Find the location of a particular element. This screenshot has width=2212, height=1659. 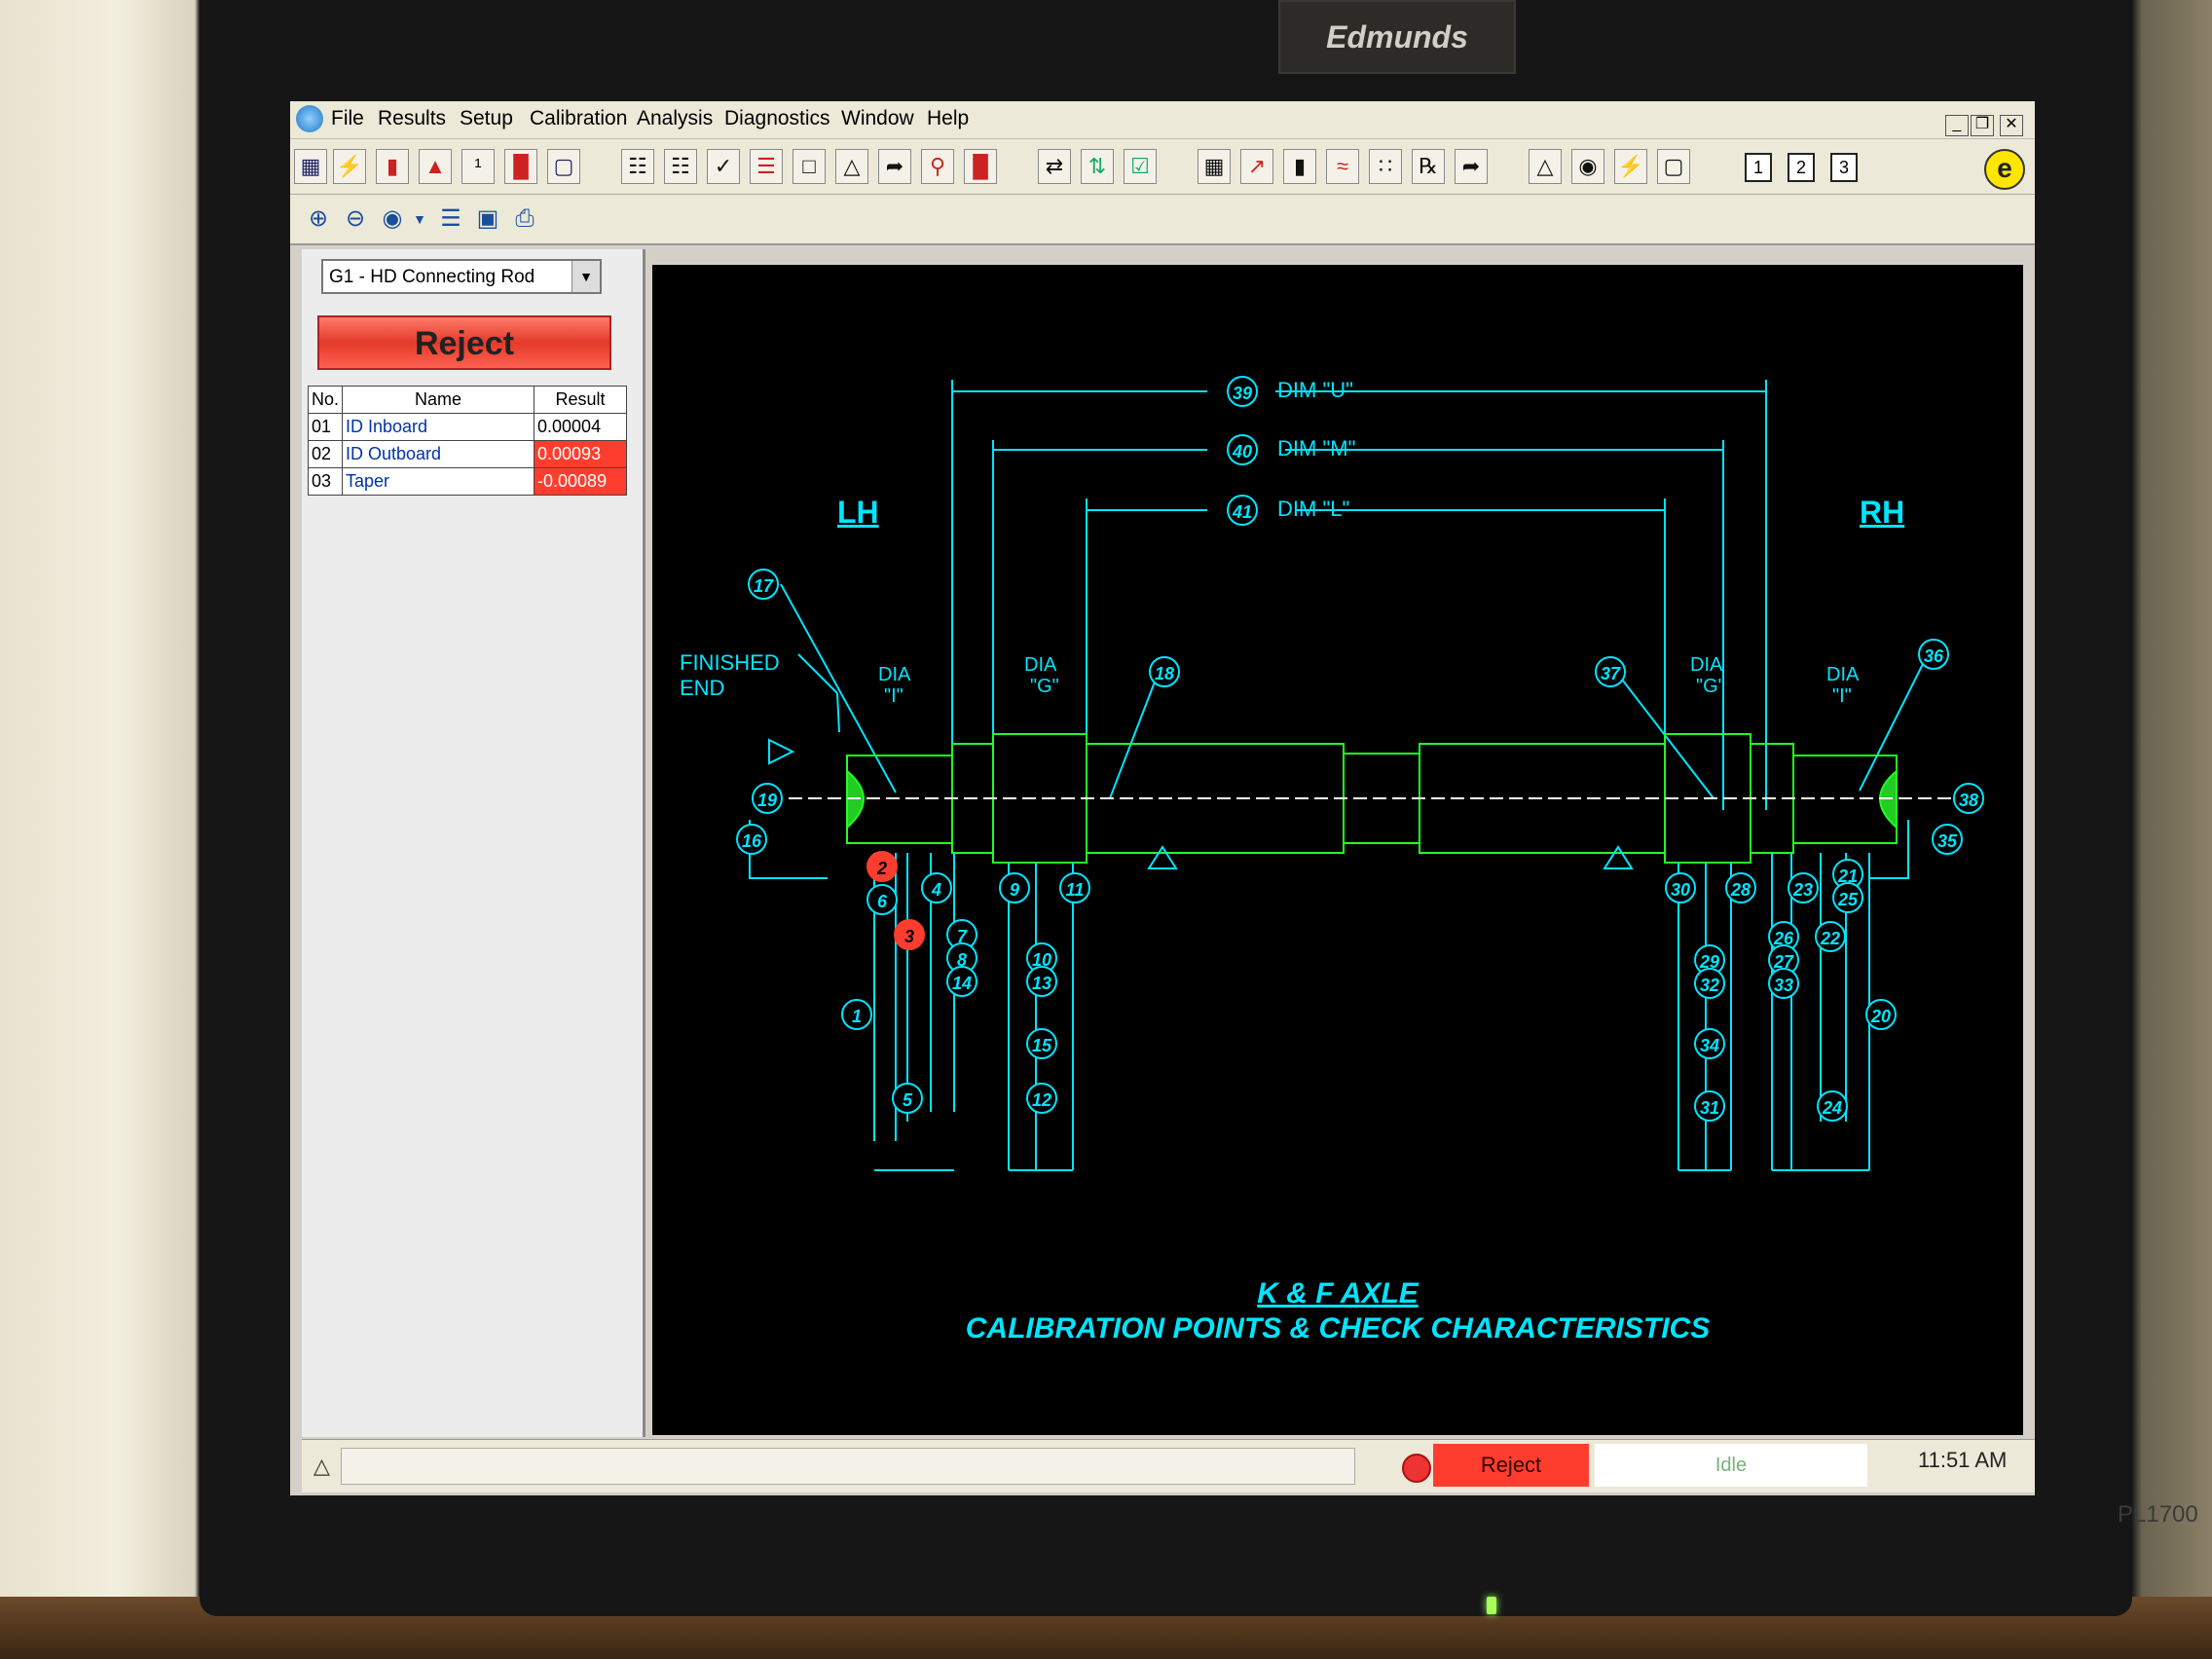

callout-1: 1 is located at coordinates (856, 1014).